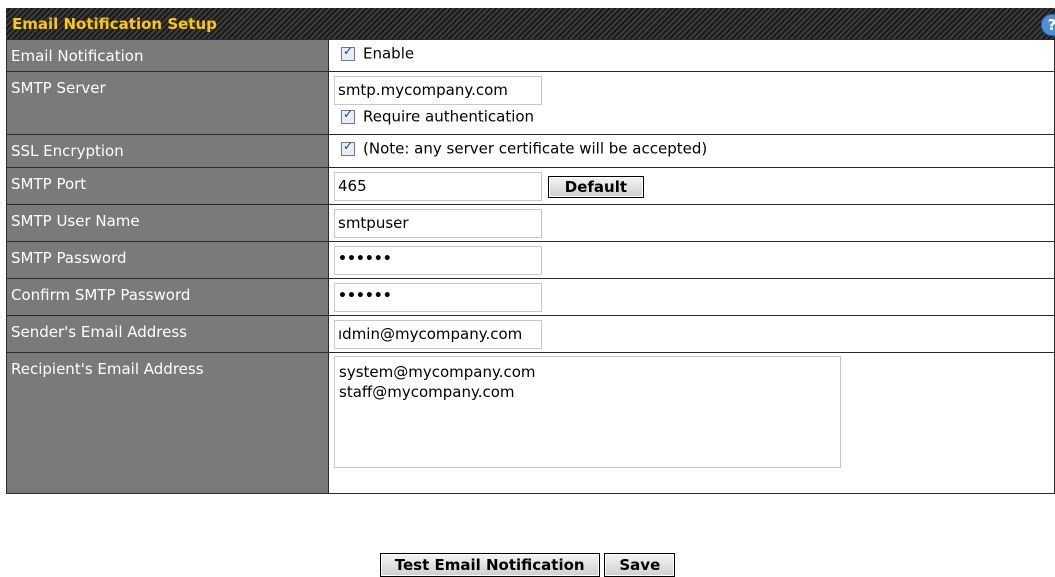  I want to click on row-email-notification: Email Notification Enable, so click(530, 55).